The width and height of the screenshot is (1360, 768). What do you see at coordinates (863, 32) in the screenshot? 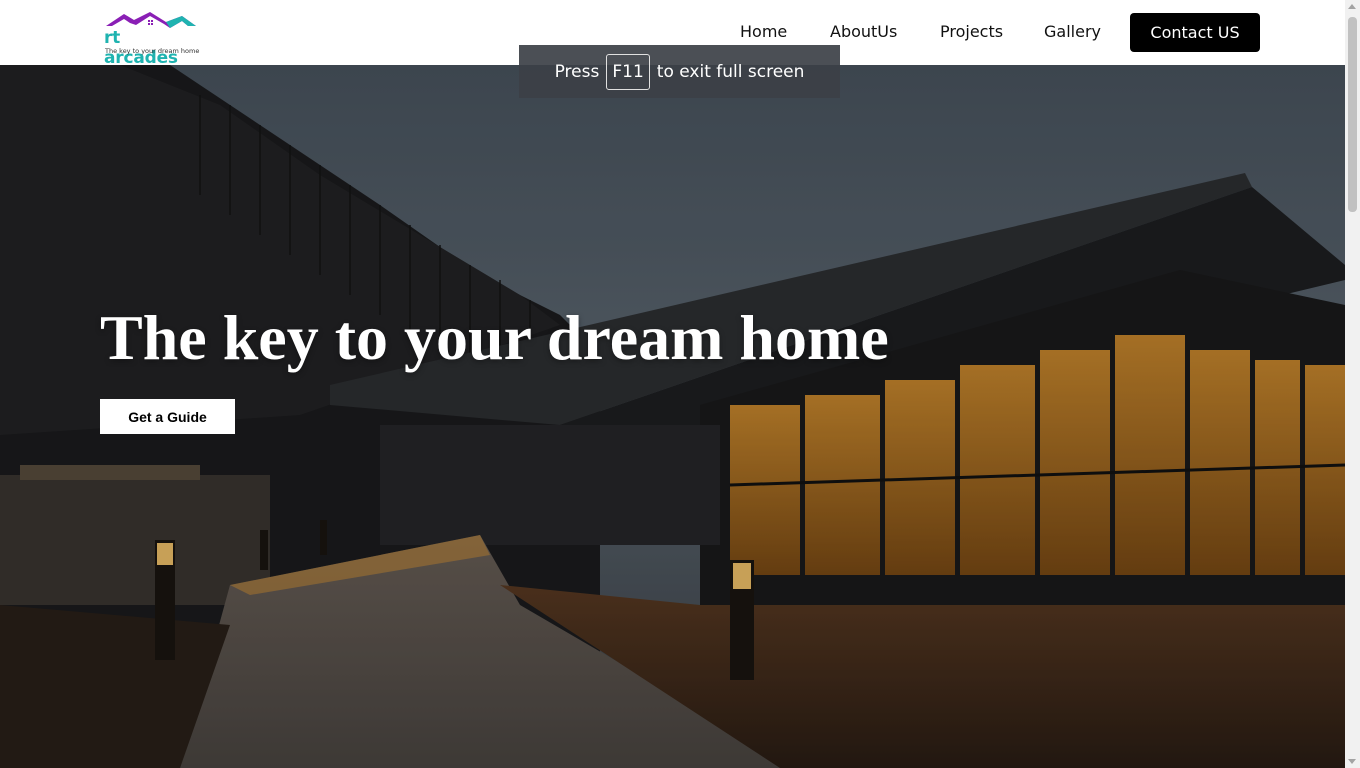
I see `nav-about: AboutUs` at bounding box center [863, 32].